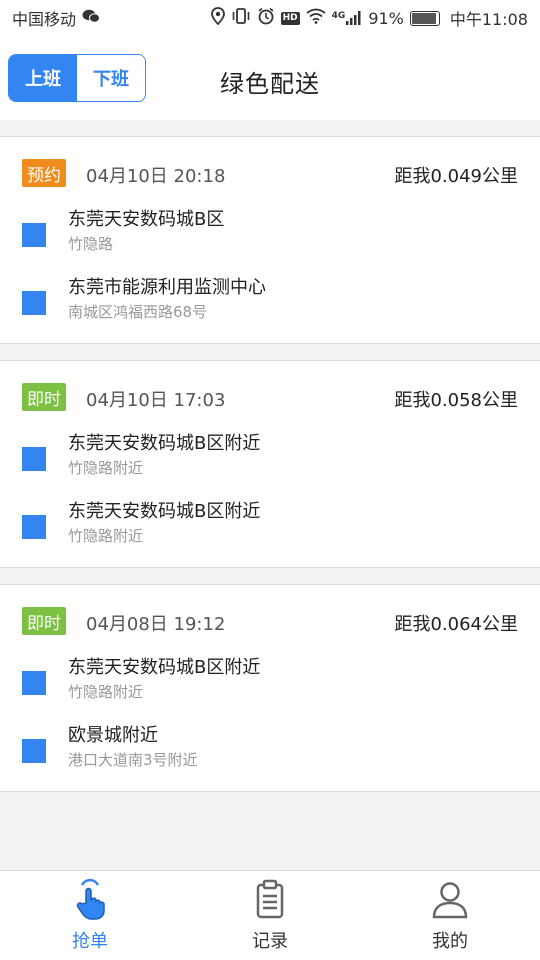 The height and width of the screenshot is (960, 540). Describe the element at coordinates (266, 18) in the screenshot. I see `alarm-icon` at that location.